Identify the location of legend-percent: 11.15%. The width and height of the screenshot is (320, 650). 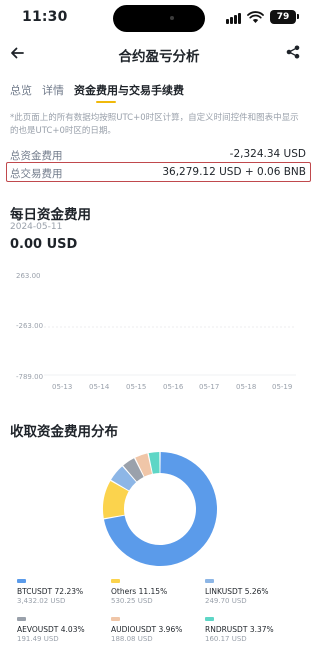
(153, 591).